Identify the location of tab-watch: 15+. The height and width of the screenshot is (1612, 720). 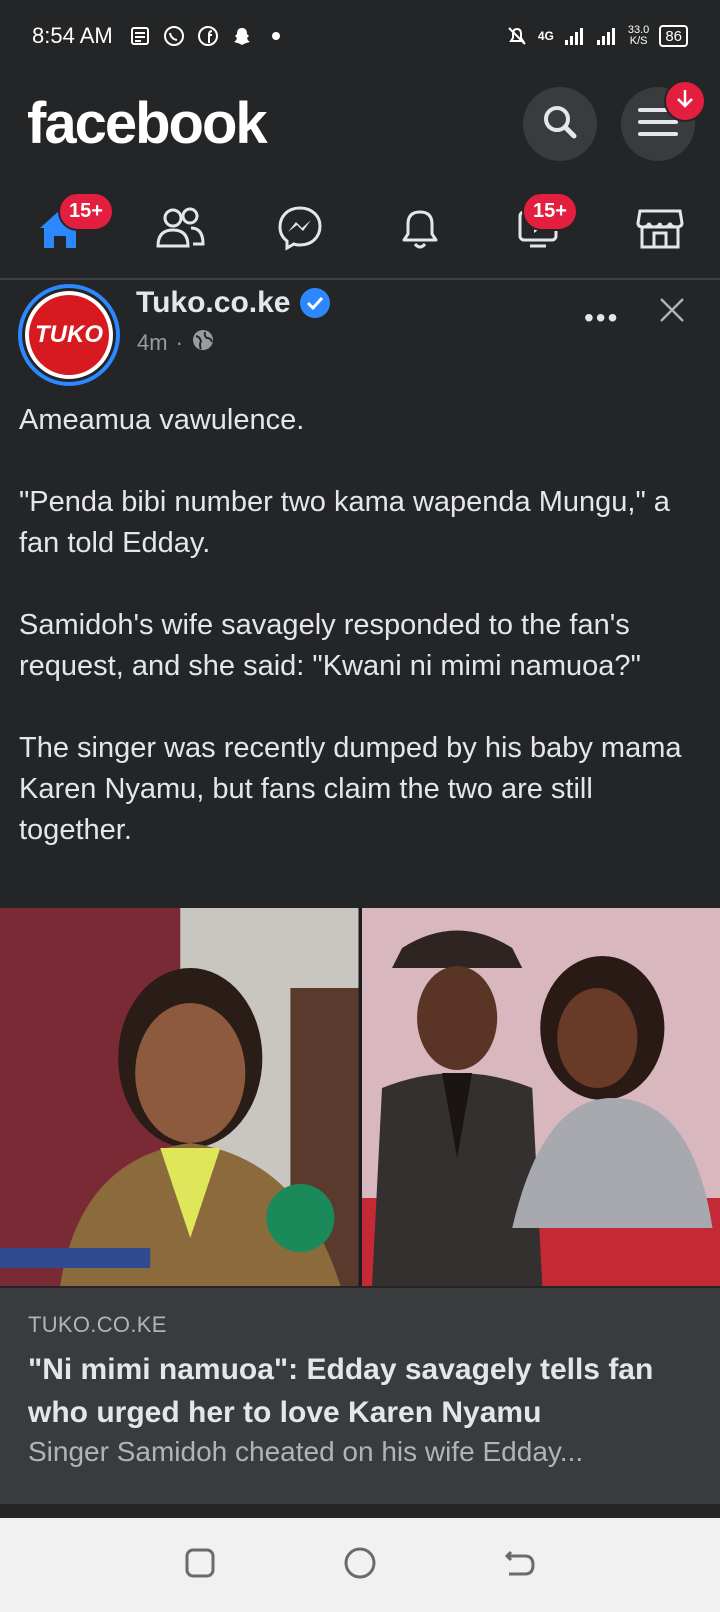
(540, 230).